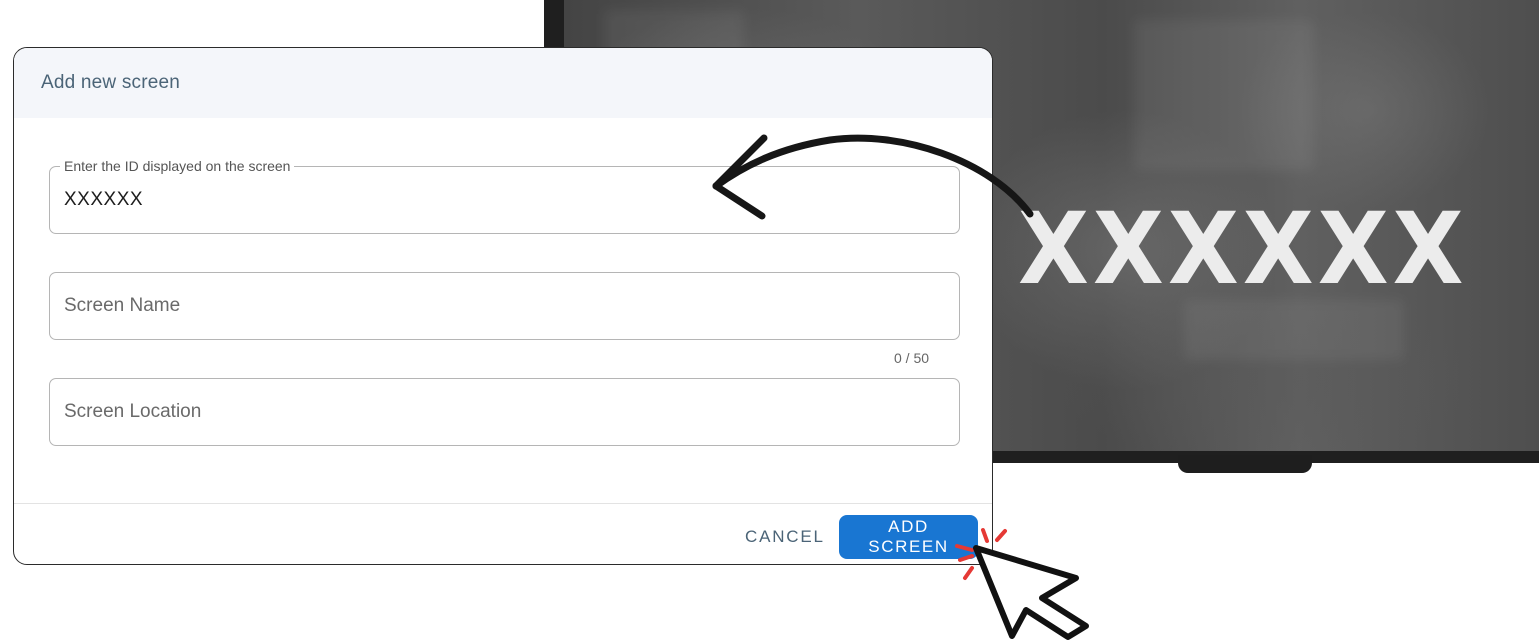 The width and height of the screenshot is (1539, 641). What do you see at coordinates (503, 83) in the screenshot?
I see `dialog-header: Add new screen` at bounding box center [503, 83].